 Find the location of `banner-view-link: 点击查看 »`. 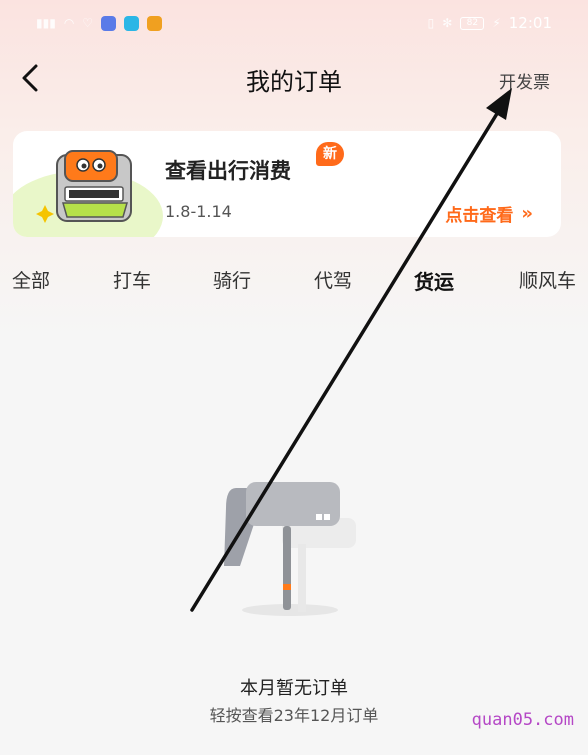

banner-view-link: 点击查看 » is located at coordinates (489, 213).